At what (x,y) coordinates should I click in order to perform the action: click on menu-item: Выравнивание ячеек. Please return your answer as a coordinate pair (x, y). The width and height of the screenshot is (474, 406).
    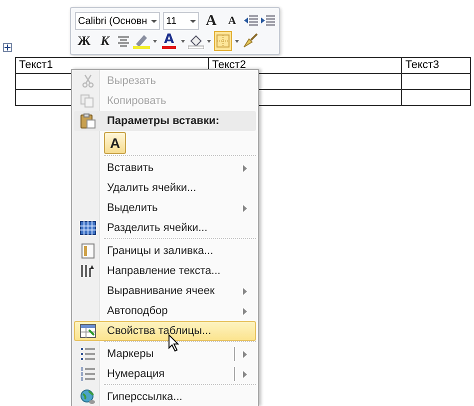
    Looking at the image, I should click on (165, 291).